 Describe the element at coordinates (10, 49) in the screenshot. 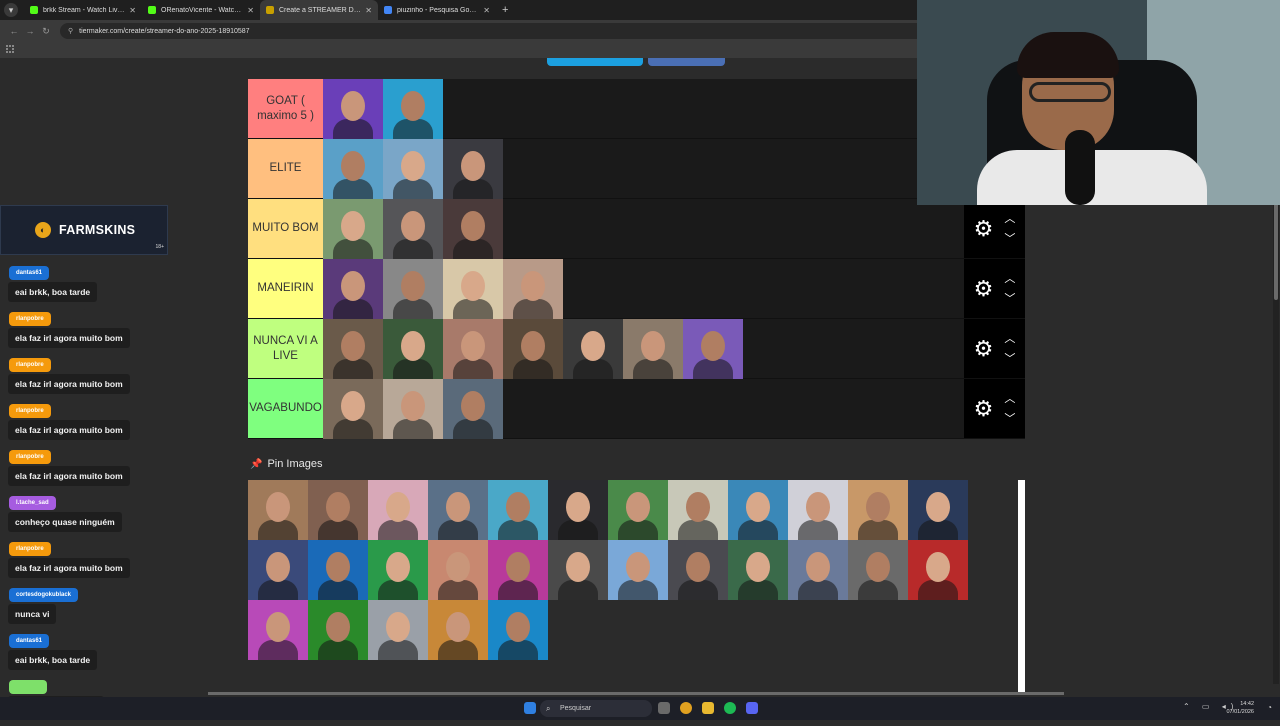

I see `apps-grid-icon` at that location.